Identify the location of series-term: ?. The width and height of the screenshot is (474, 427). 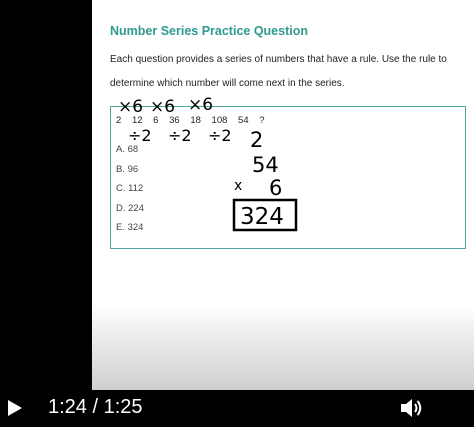
(262, 120).